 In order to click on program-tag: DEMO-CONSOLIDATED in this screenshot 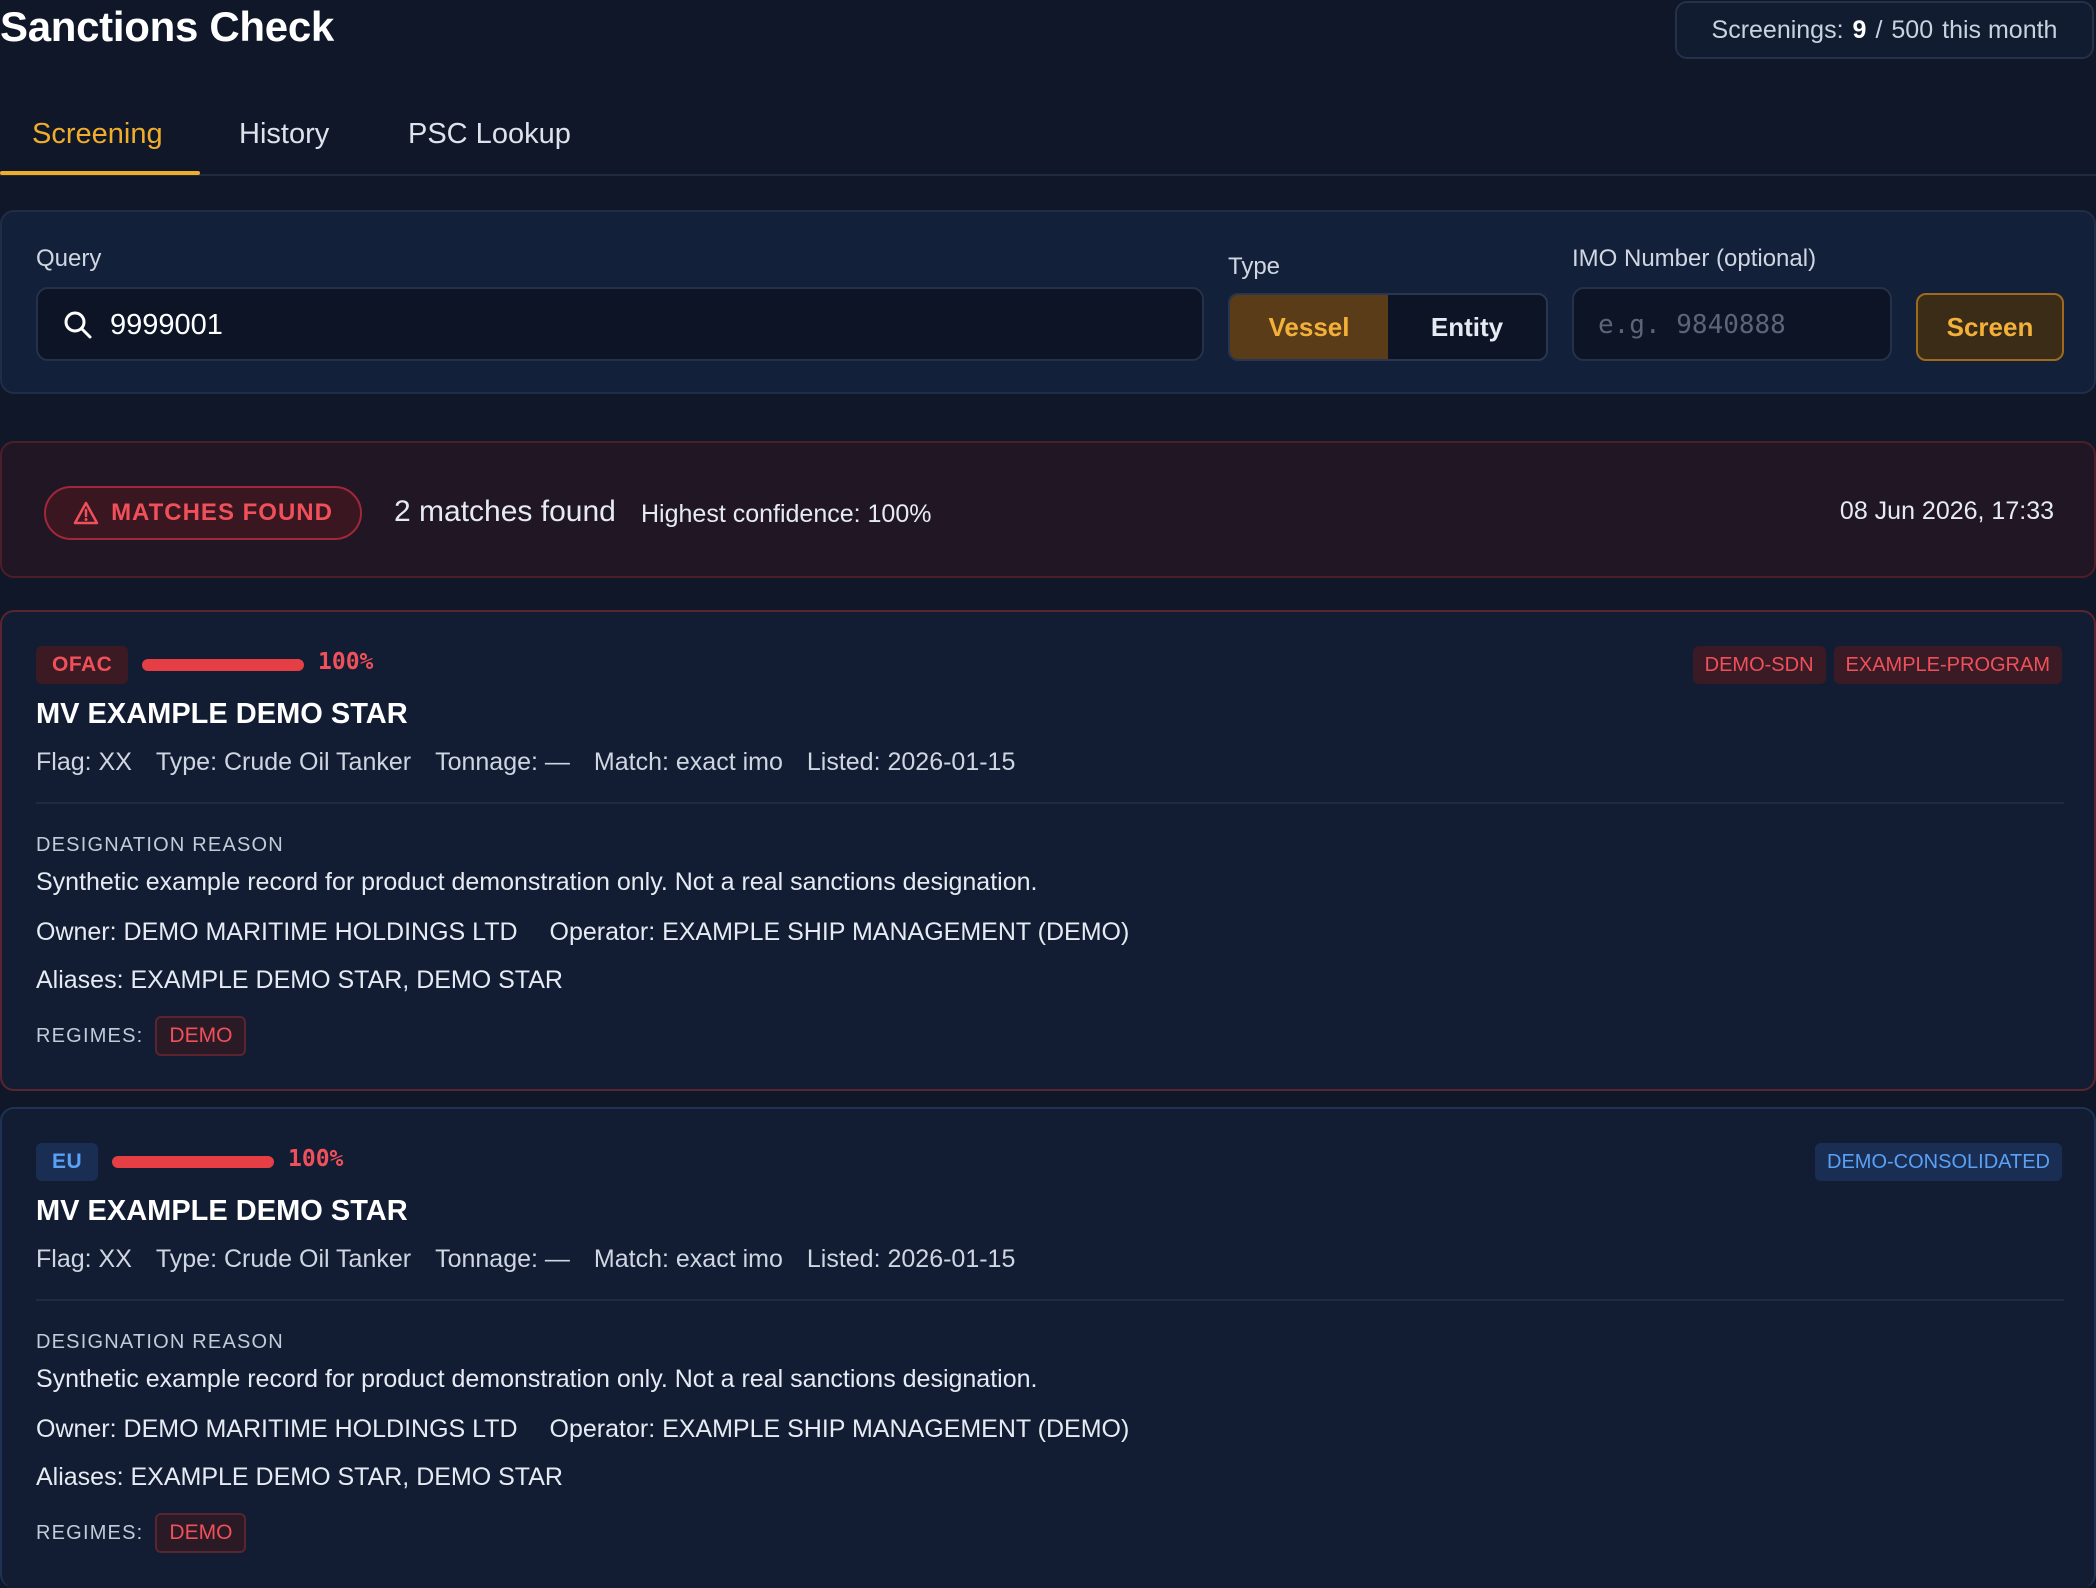, I will do `click(1938, 1162)`.